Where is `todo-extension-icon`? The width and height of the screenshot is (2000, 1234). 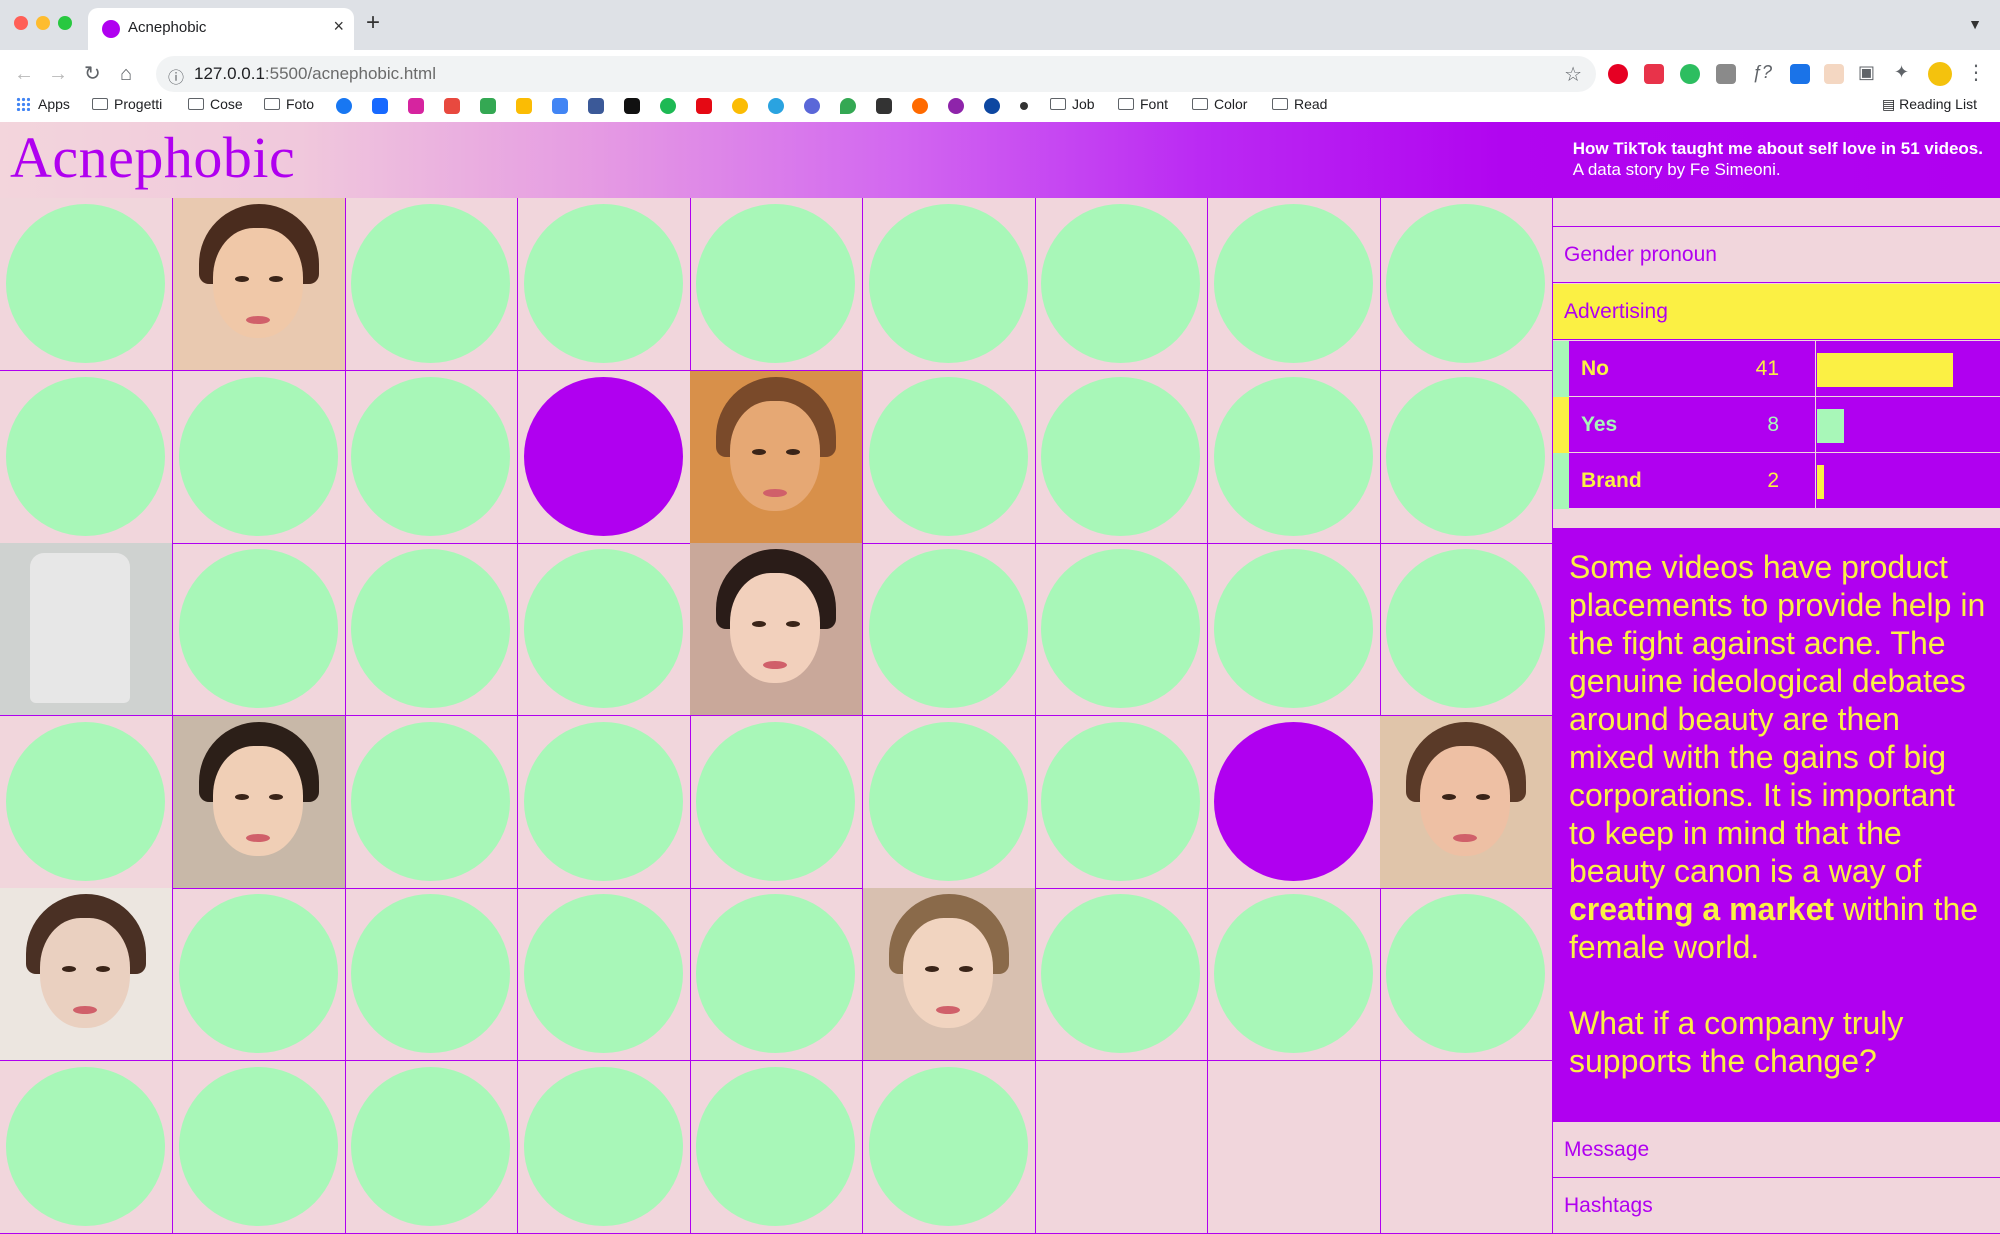 todo-extension-icon is located at coordinates (1654, 74).